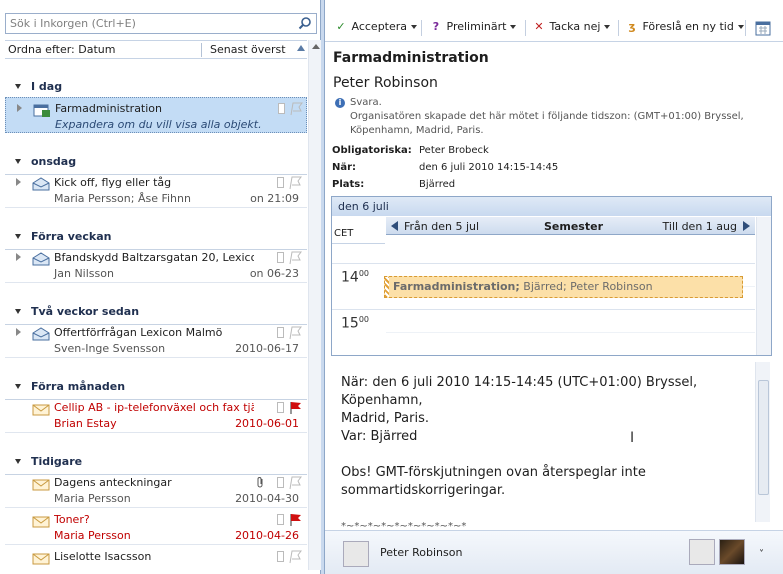 The image size is (783, 574). What do you see at coordinates (156, 88) in the screenshot?
I see `group-header: I dag` at bounding box center [156, 88].